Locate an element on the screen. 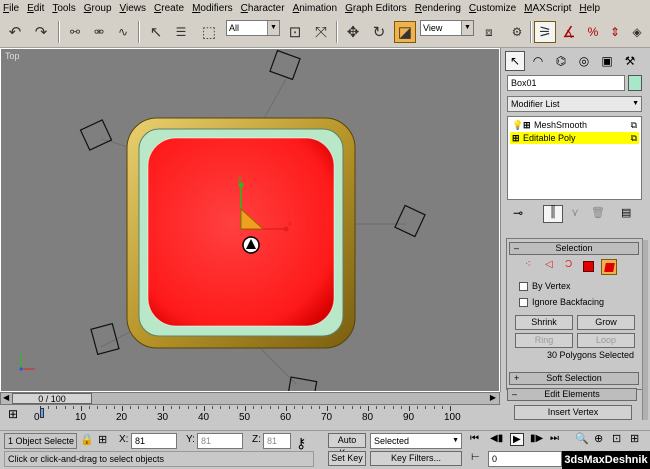 The image size is (650, 469). key-mode-dropdown: Selected ▼ is located at coordinates (416, 441).